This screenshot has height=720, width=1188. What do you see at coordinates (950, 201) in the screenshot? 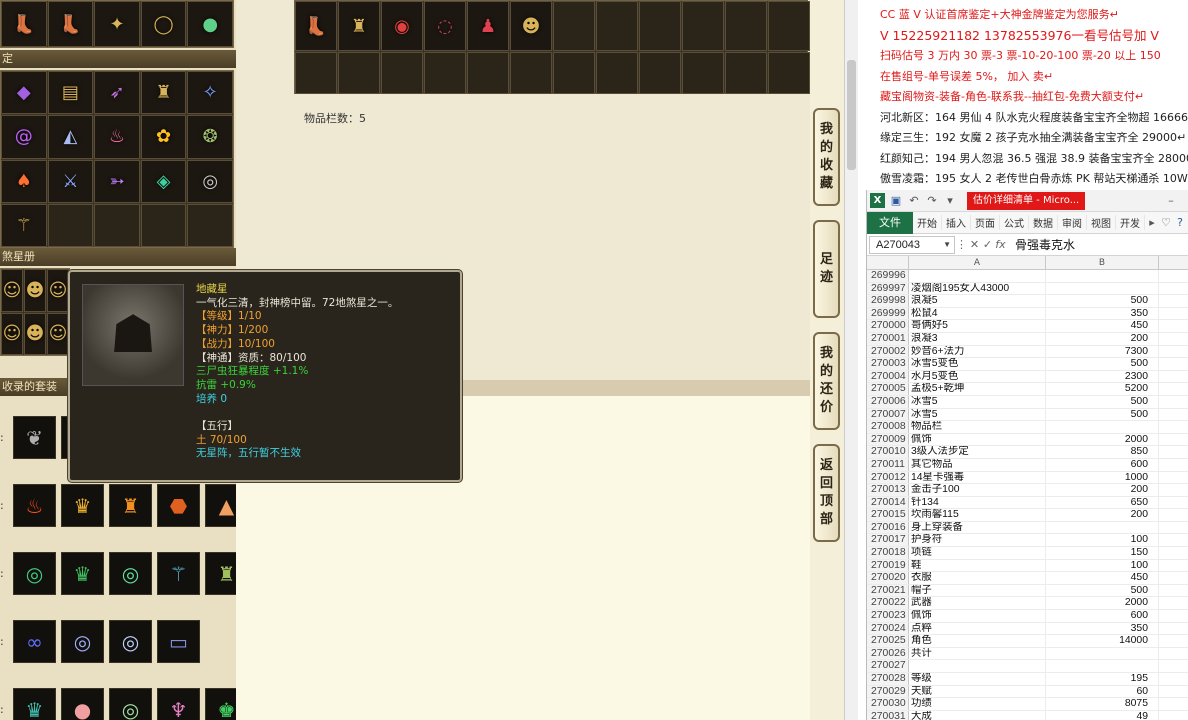
I see `customize-icon: ▾` at bounding box center [950, 201].